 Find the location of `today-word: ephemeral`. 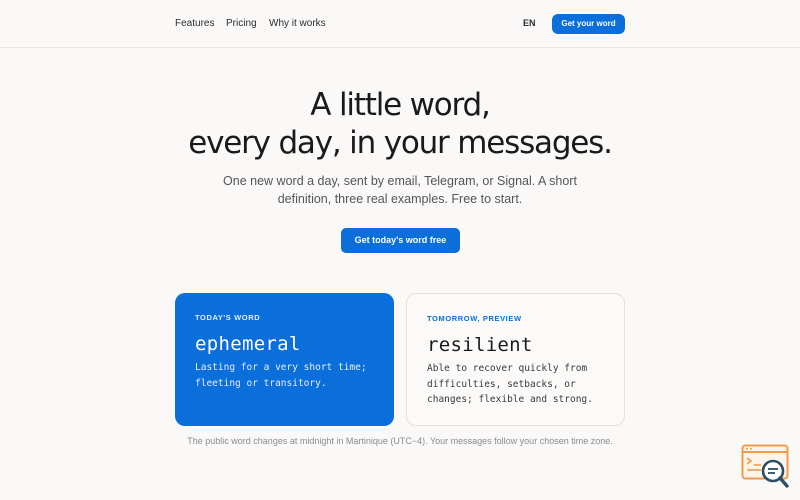

today-word: ephemeral is located at coordinates (248, 344).